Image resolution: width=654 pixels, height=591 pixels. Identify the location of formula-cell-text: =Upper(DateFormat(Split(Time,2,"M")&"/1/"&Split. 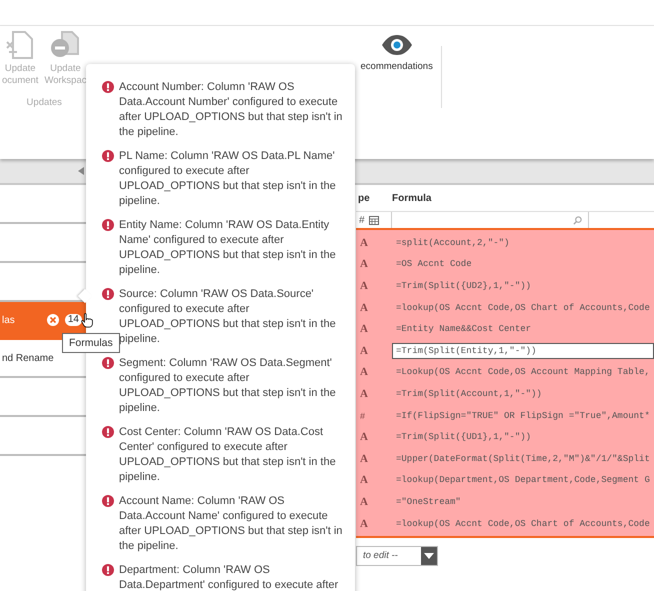
(522, 459).